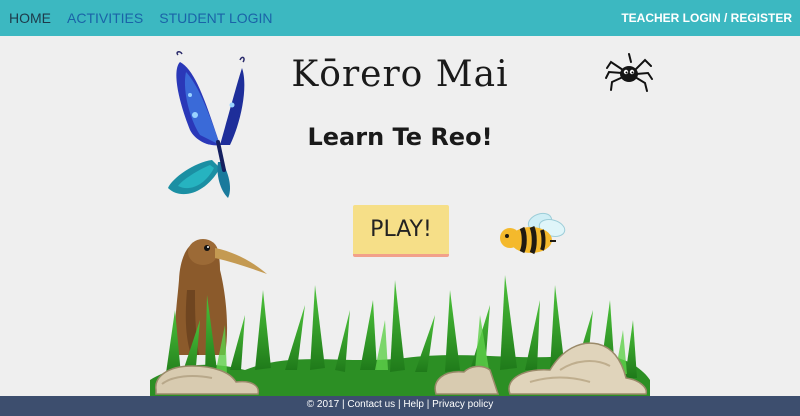  Describe the element at coordinates (215, 18) in the screenshot. I see `nav-student-login-link: STUDENT LOGIN` at that location.